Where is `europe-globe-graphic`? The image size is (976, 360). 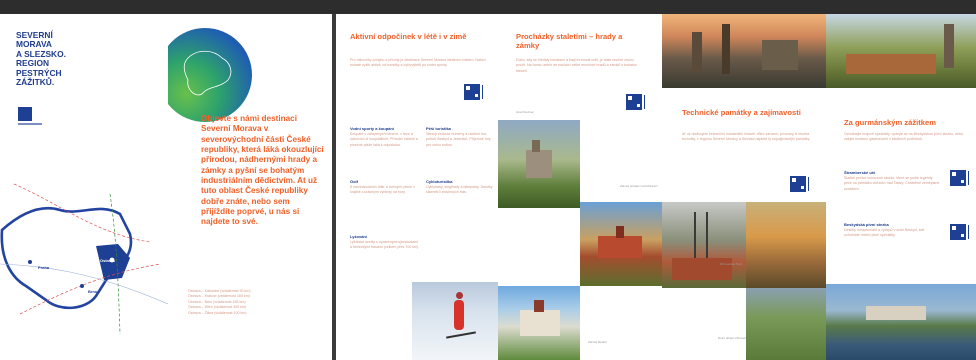
europe-globe-graphic is located at coordinates (210, 75).